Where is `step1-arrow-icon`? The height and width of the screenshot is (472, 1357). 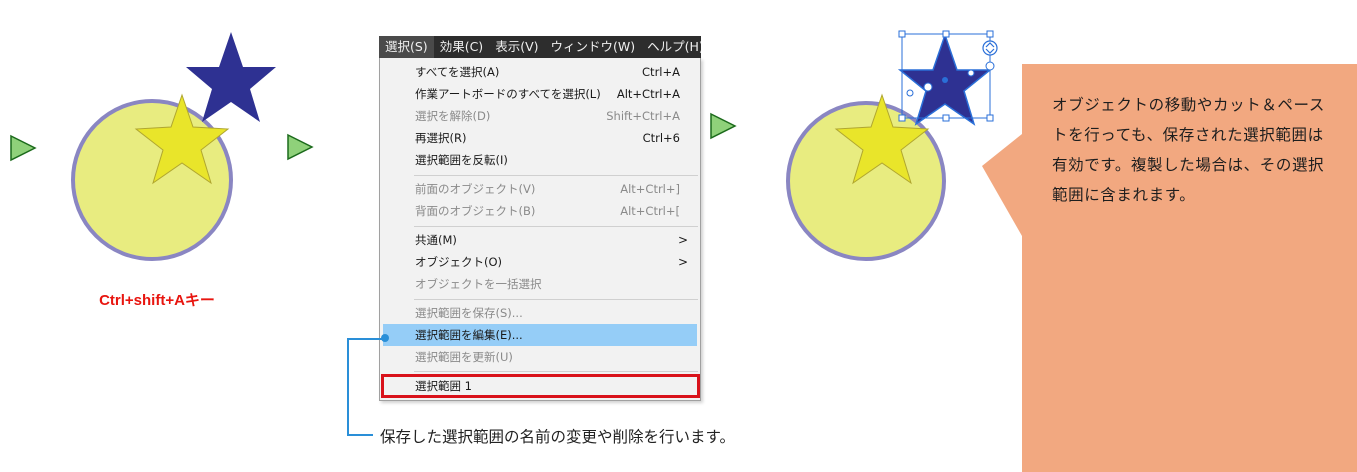
step1-arrow-icon is located at coordinates (23, 148).